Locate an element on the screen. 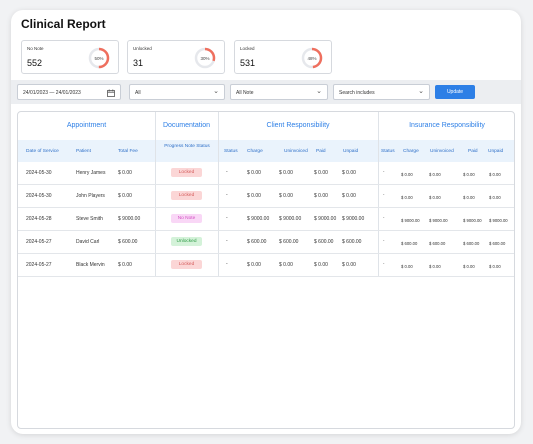 Image resolution: width=533 pixels, height=444 pixels. col-progress-note-status: Progress Note Status is located at coordinates (187, 146).